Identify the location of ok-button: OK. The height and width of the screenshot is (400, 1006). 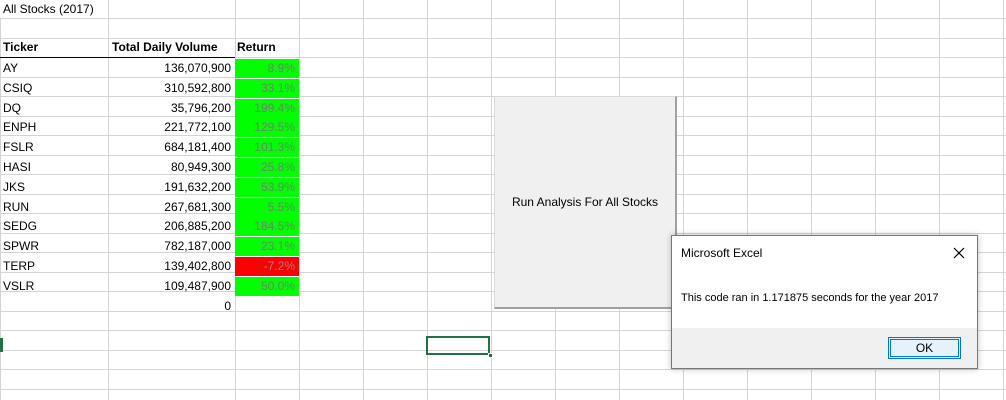
(924, 348).